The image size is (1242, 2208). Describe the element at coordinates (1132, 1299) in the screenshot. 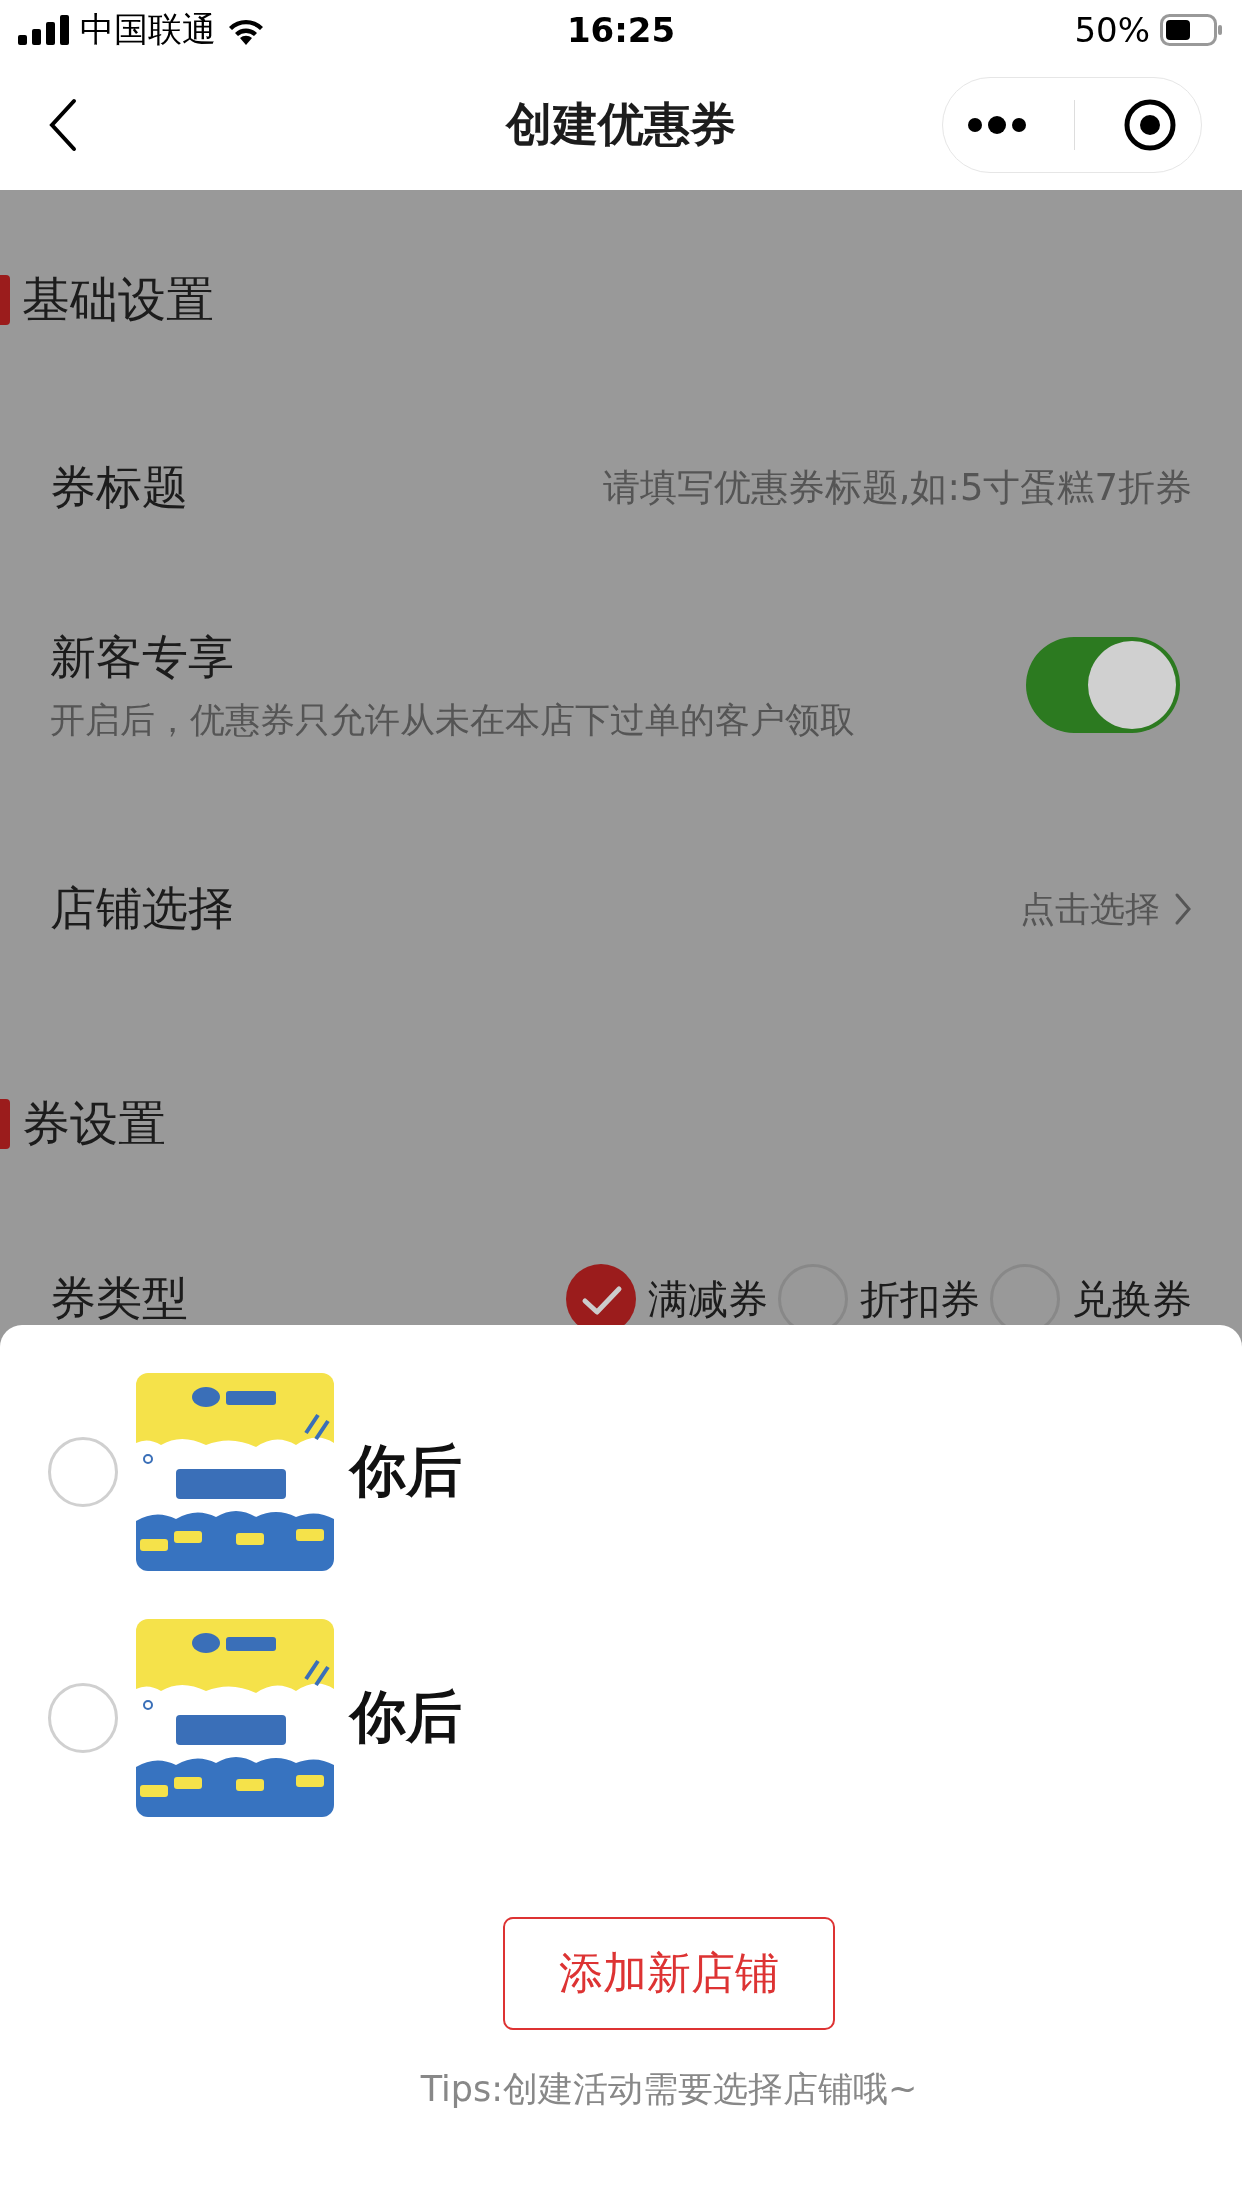

I see `option-label: 兑换券` at that location.